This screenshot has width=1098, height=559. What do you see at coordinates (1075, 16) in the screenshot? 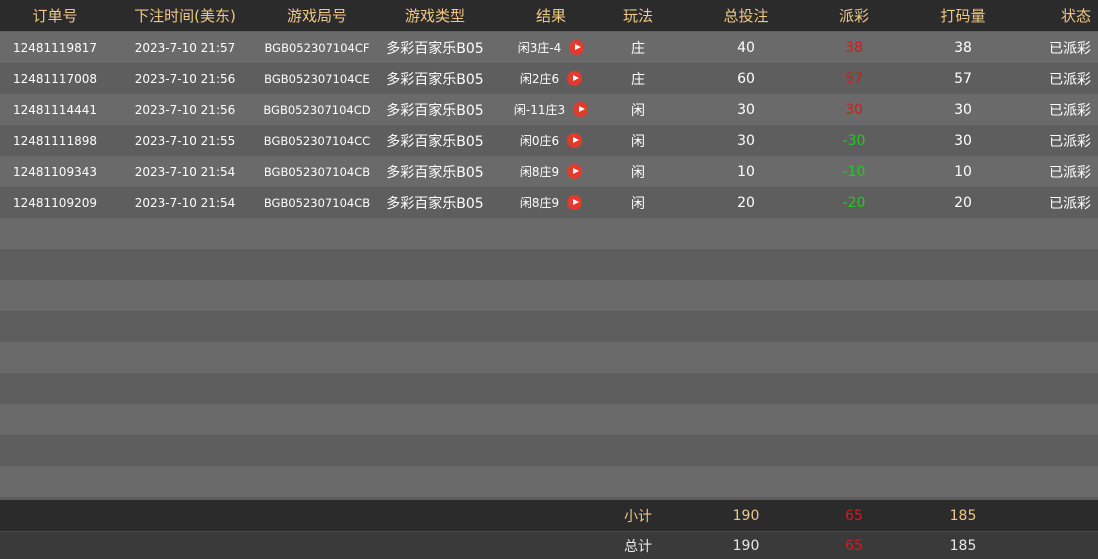
I see `header-status: 状态` at bounding box center [1075, 16].